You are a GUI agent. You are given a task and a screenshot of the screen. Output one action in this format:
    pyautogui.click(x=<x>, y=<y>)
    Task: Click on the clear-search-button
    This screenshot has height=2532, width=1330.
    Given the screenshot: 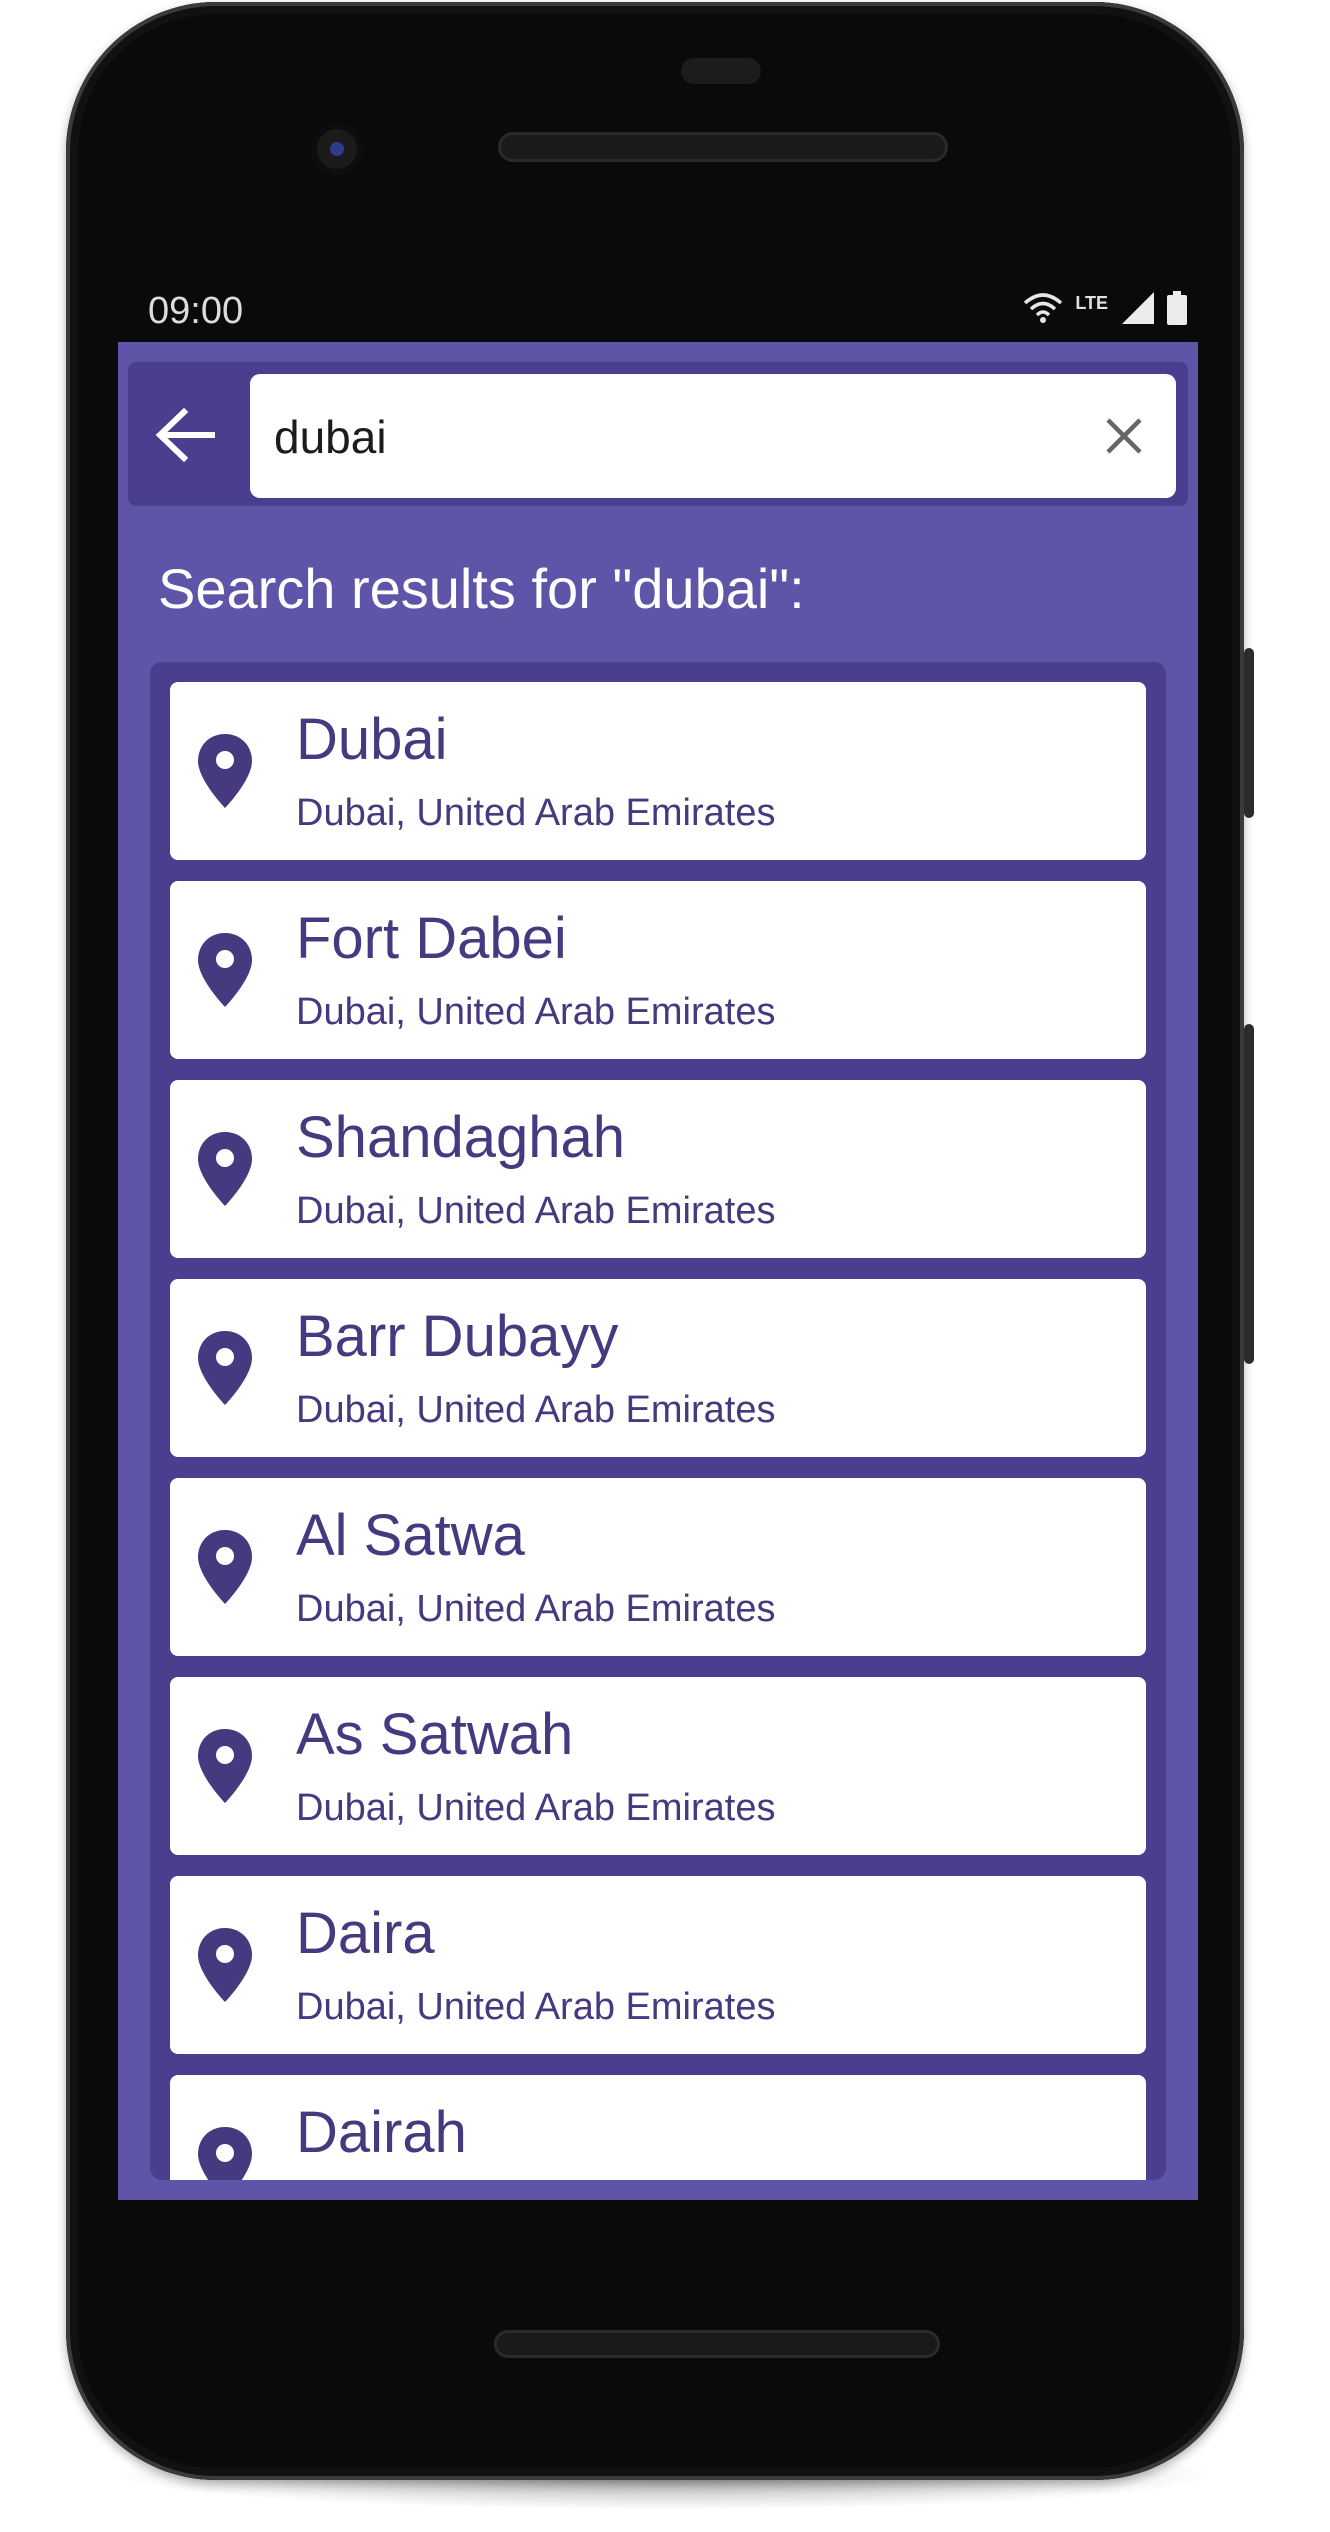 What is the action you would take?
    pyautogui.click(x=1124, y=436)
    